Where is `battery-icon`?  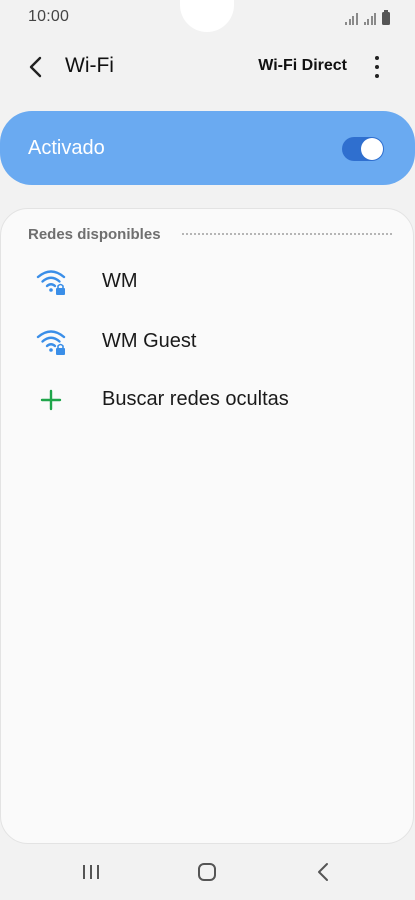
battery-icon is located at coordinates (386, 17).